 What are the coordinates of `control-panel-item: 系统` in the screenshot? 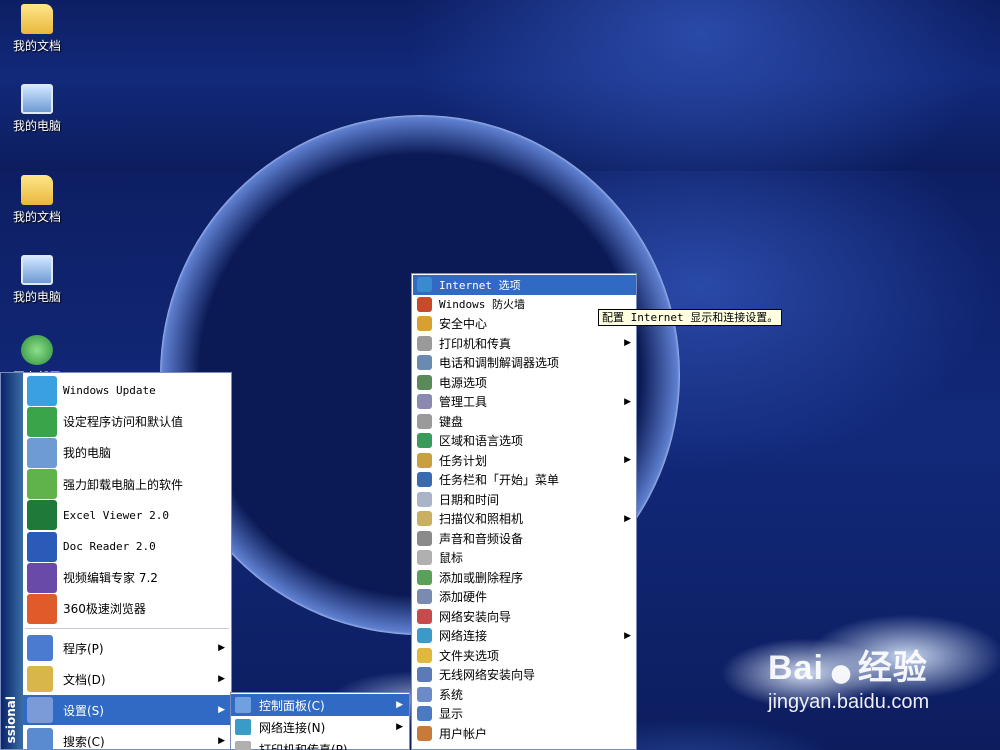 It's located at (524, 695).